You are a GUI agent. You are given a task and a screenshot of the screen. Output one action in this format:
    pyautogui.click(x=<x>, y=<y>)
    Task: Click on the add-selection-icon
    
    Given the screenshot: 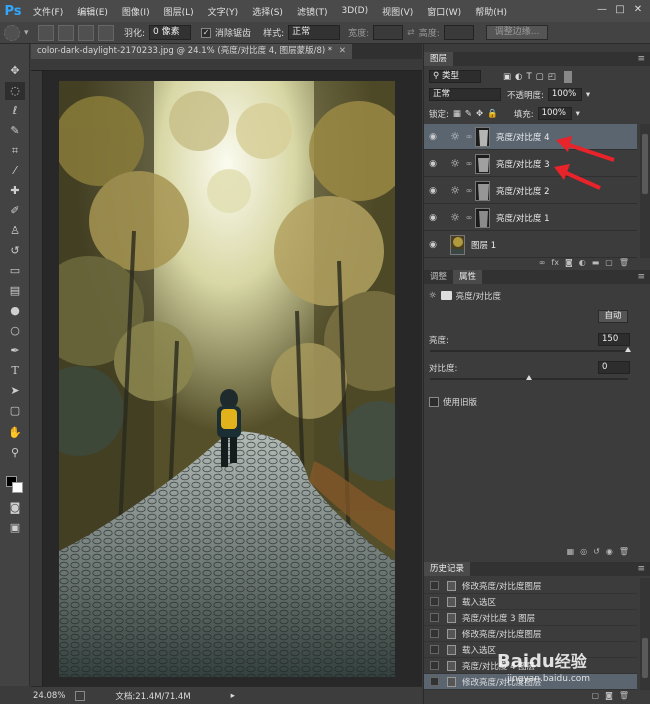 What is the action you would take?
    pyautogui.click(x=66, y=32)
    